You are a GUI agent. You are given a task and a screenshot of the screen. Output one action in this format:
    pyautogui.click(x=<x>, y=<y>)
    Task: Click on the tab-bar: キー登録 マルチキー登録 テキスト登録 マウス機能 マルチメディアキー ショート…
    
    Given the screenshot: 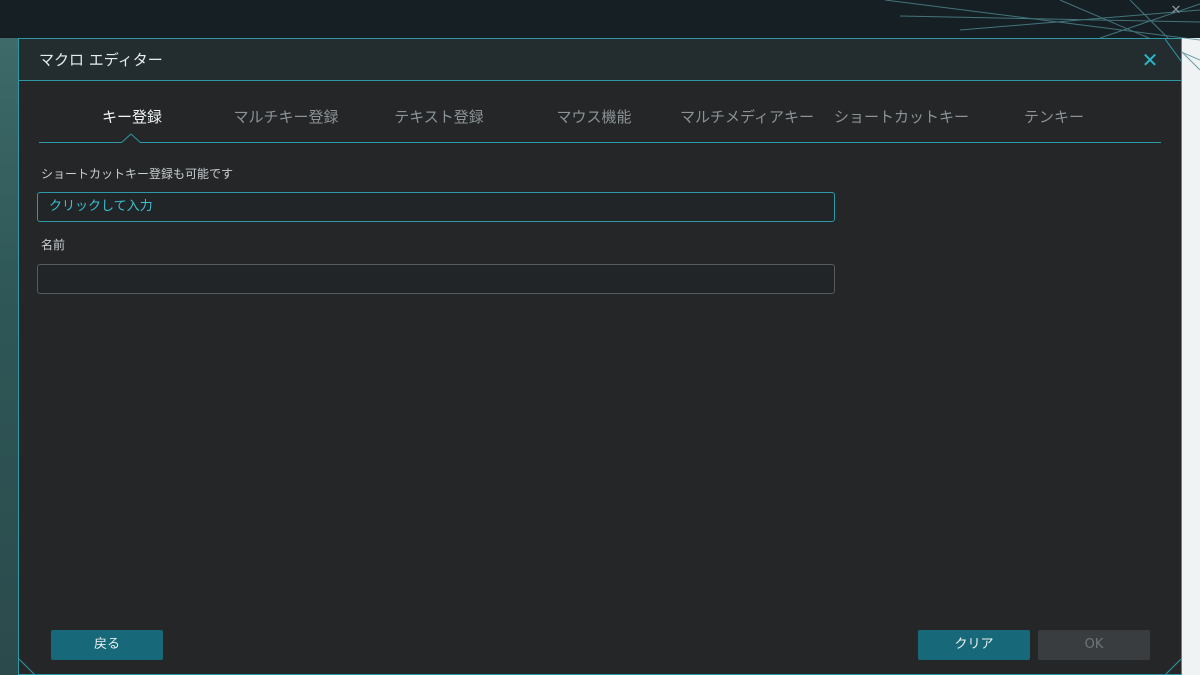 What is the action you would take?
    pyautogui.click(x=600, y=121)
    